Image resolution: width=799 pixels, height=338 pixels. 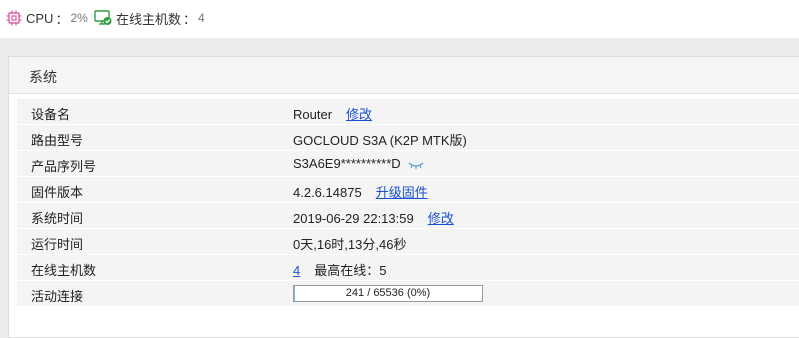 I want to click on row-value: 4.2.6.14875 升级固件, so click(x=360, y=191).